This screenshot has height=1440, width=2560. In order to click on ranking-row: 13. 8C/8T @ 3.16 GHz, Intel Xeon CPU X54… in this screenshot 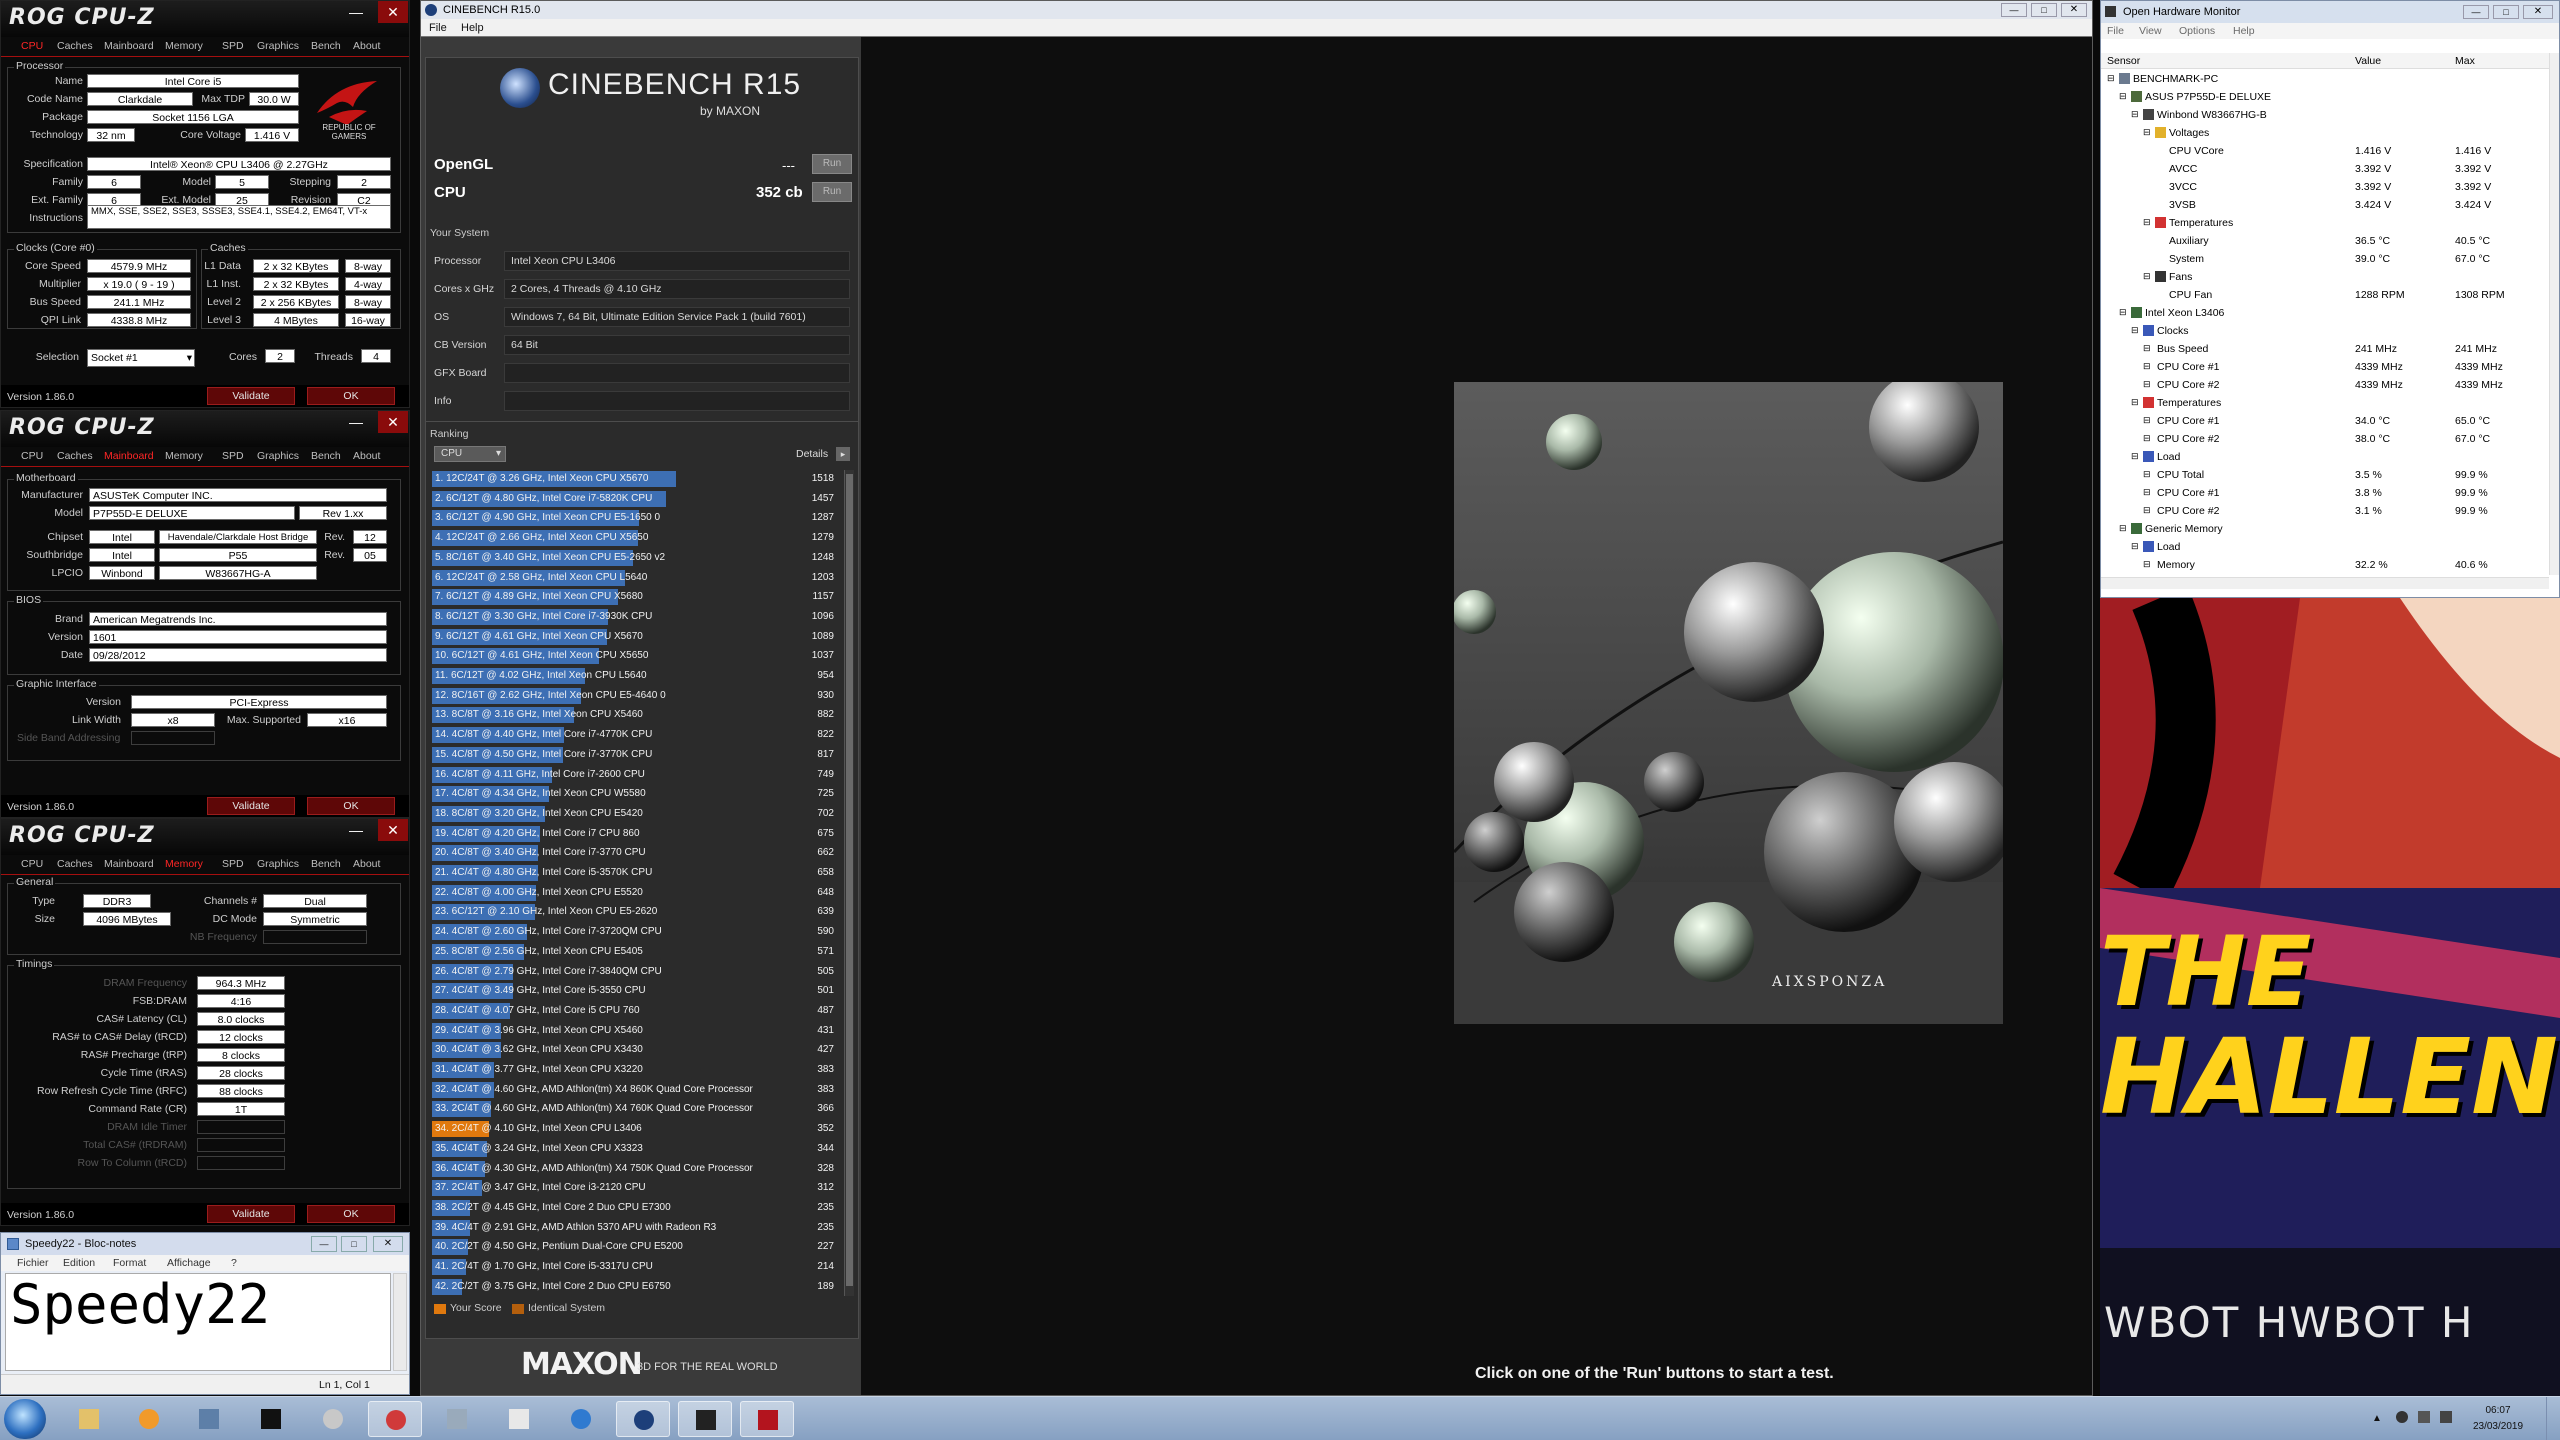, I will do `click(635, 715)`.